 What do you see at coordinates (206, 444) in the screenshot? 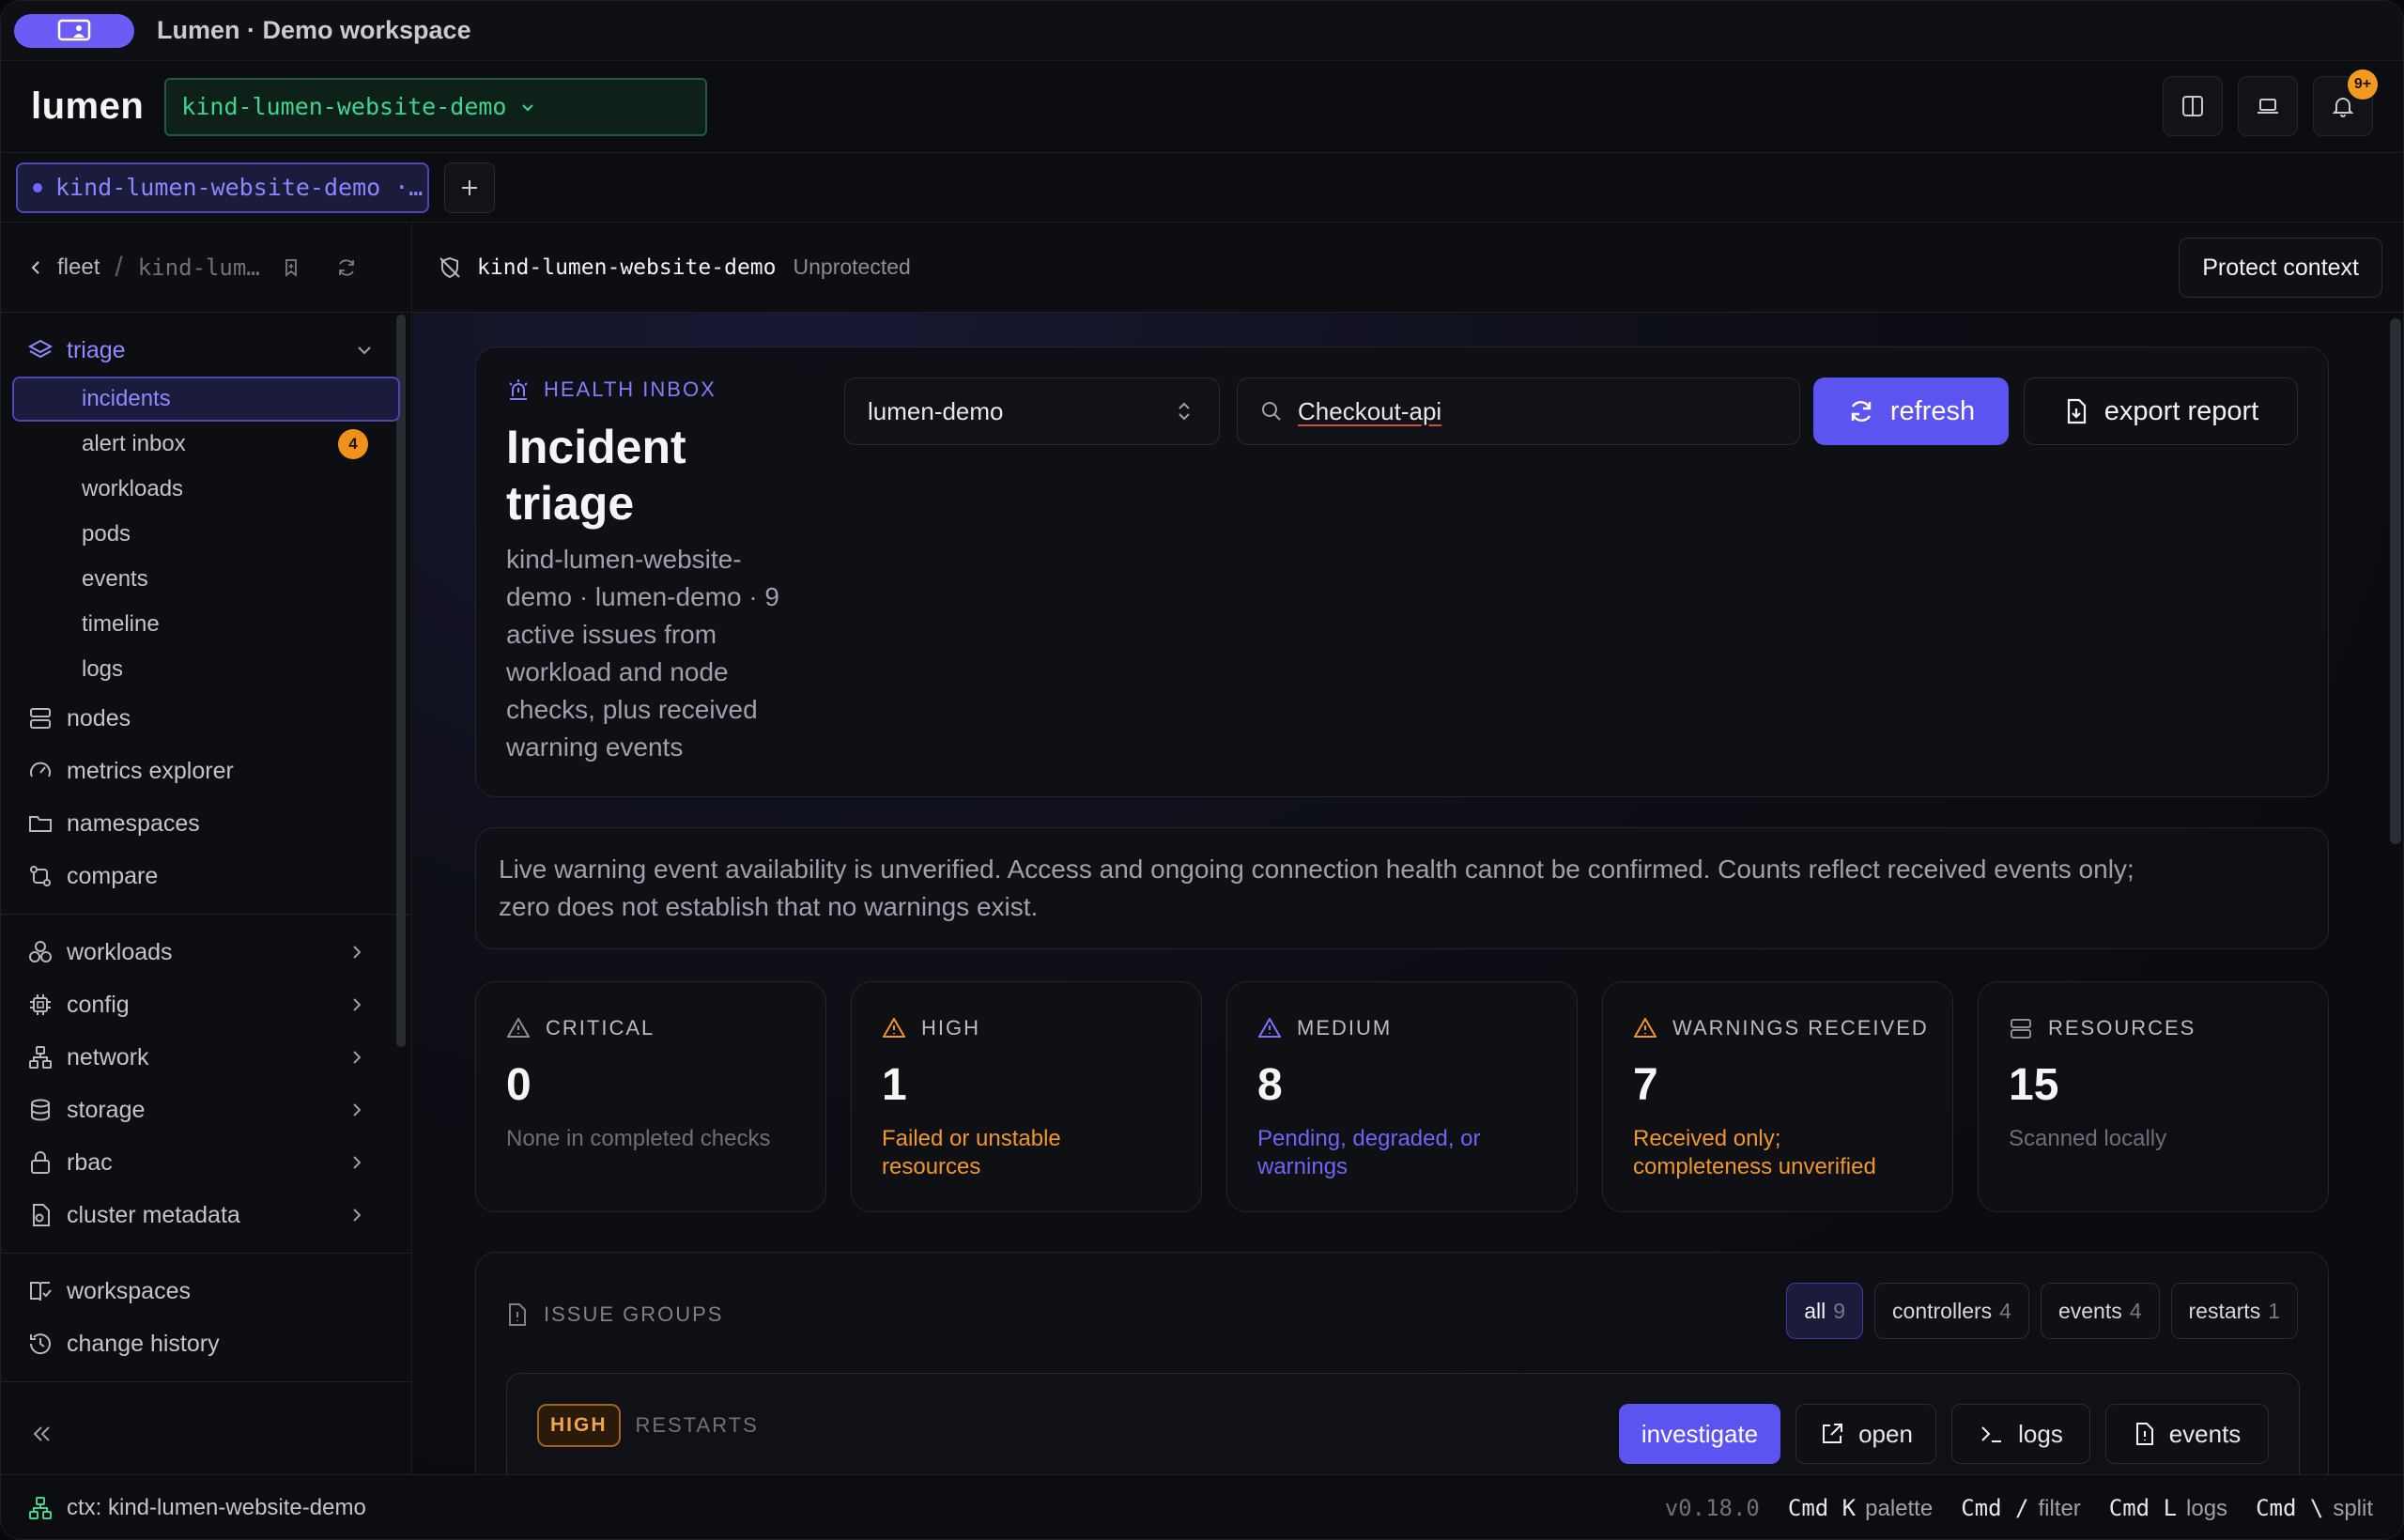
I see `sidebar-item-alert-inbox: alert inbox 4` at bounding box center [206, 444].